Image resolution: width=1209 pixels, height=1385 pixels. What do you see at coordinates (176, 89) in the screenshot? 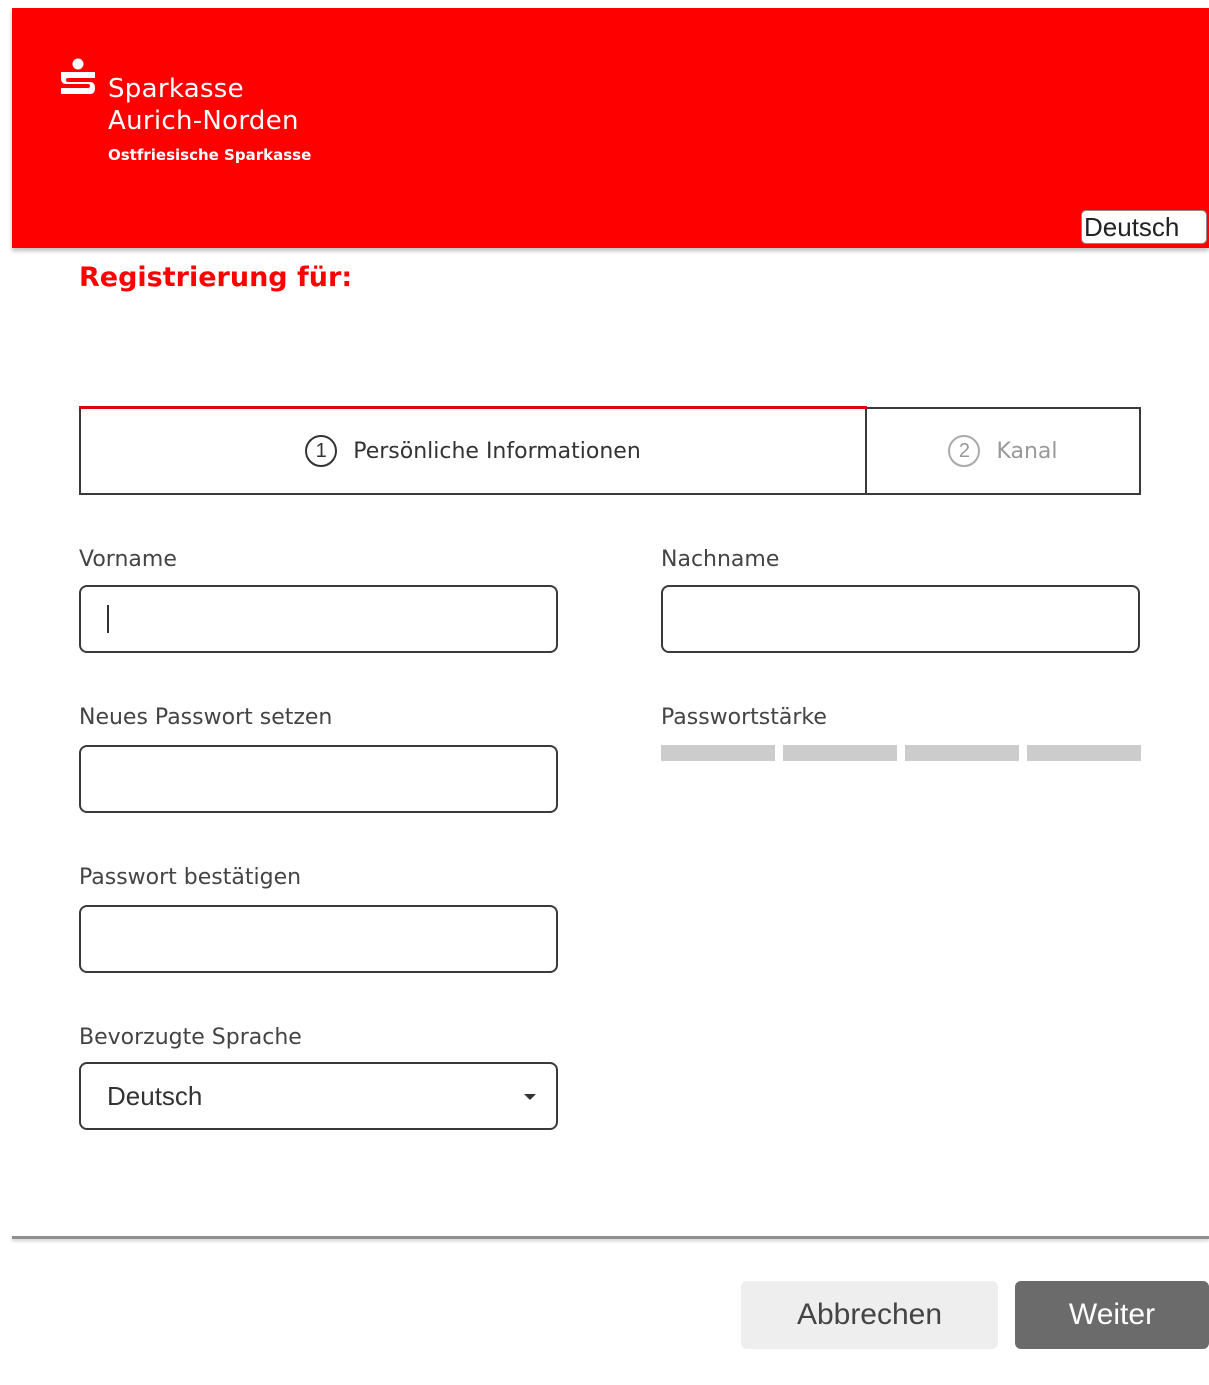
I see `brand-name-line1: Sparkasse` at bounding box center [176, 89].